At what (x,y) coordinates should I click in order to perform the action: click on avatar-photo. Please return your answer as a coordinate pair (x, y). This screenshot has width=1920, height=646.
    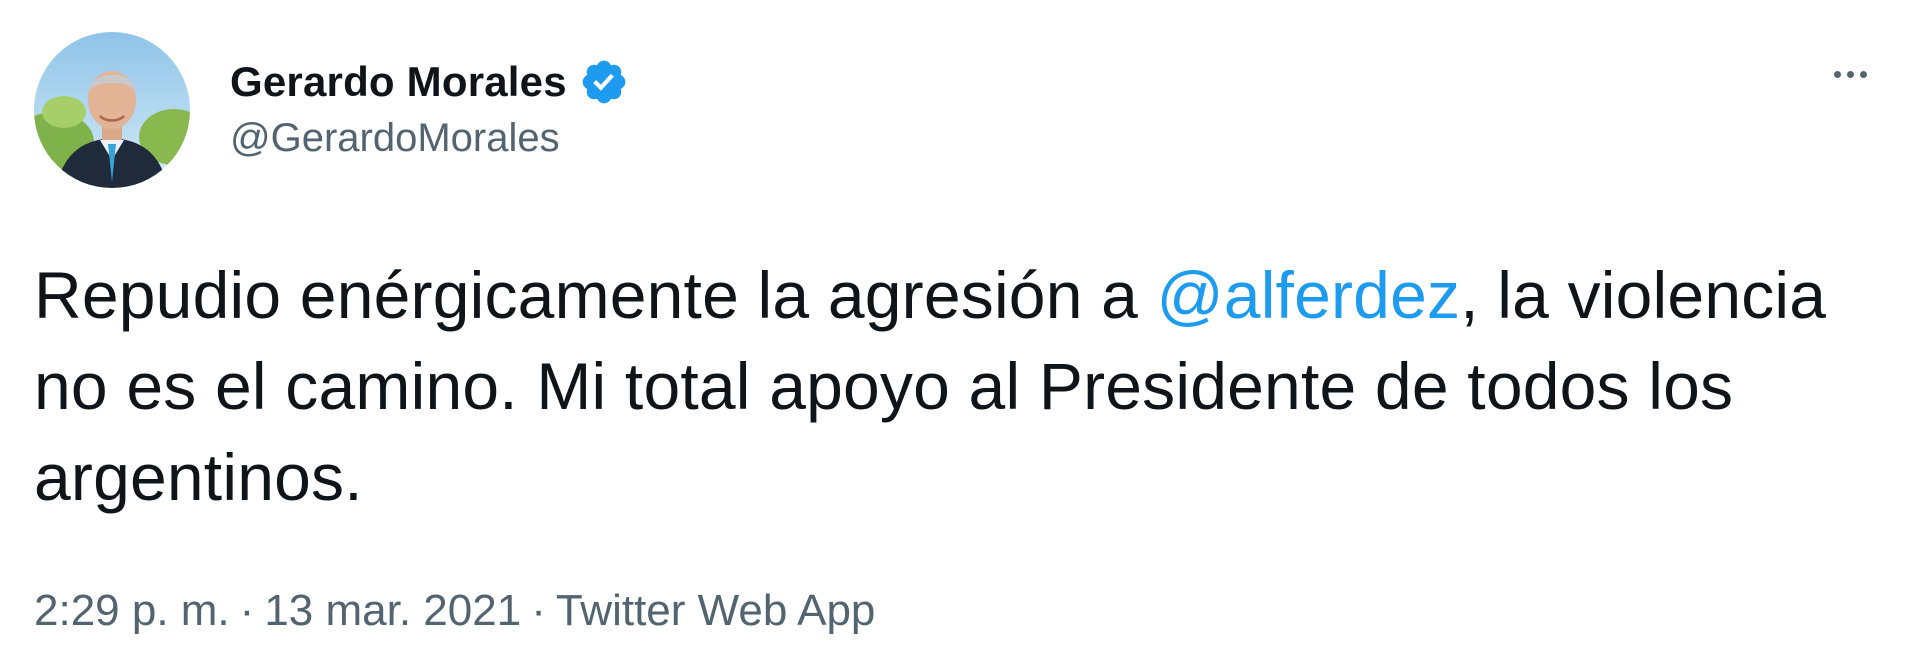
    Looking at the image, I should click on (112, 110).